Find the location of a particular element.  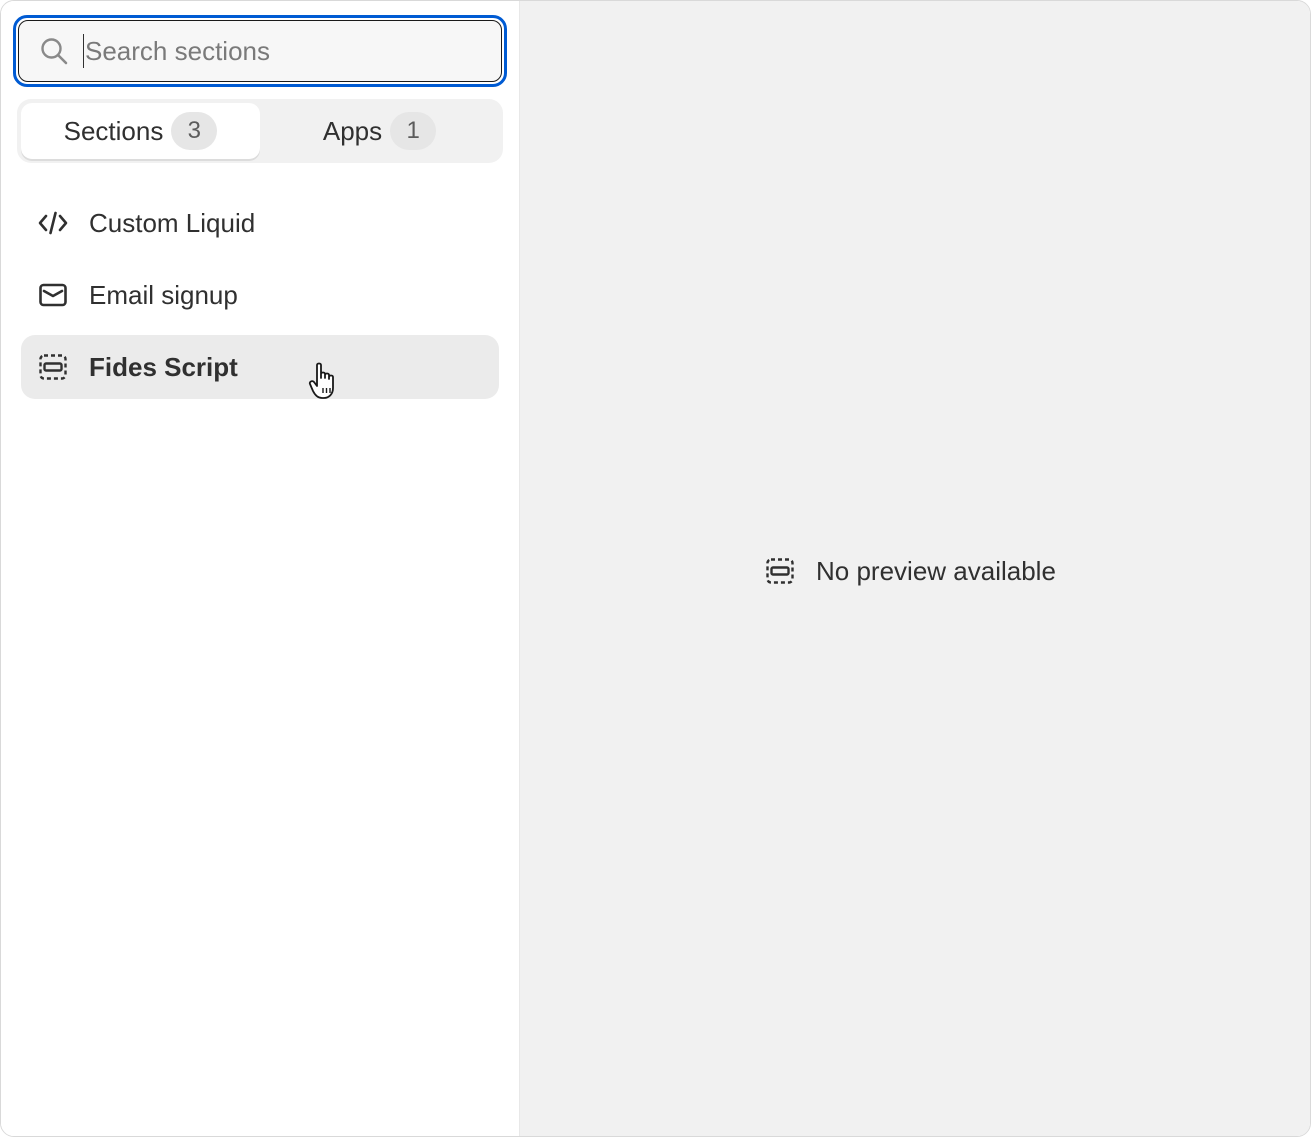

search-box is located at coordinates (260, 51).